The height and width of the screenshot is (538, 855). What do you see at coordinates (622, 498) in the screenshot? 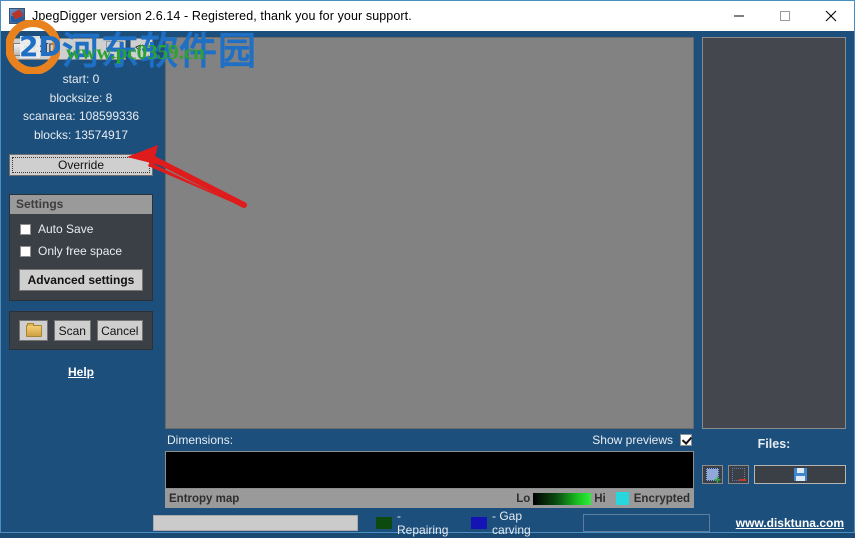
I see `encrypted-color-swatch` at bounding box center [622, 498].